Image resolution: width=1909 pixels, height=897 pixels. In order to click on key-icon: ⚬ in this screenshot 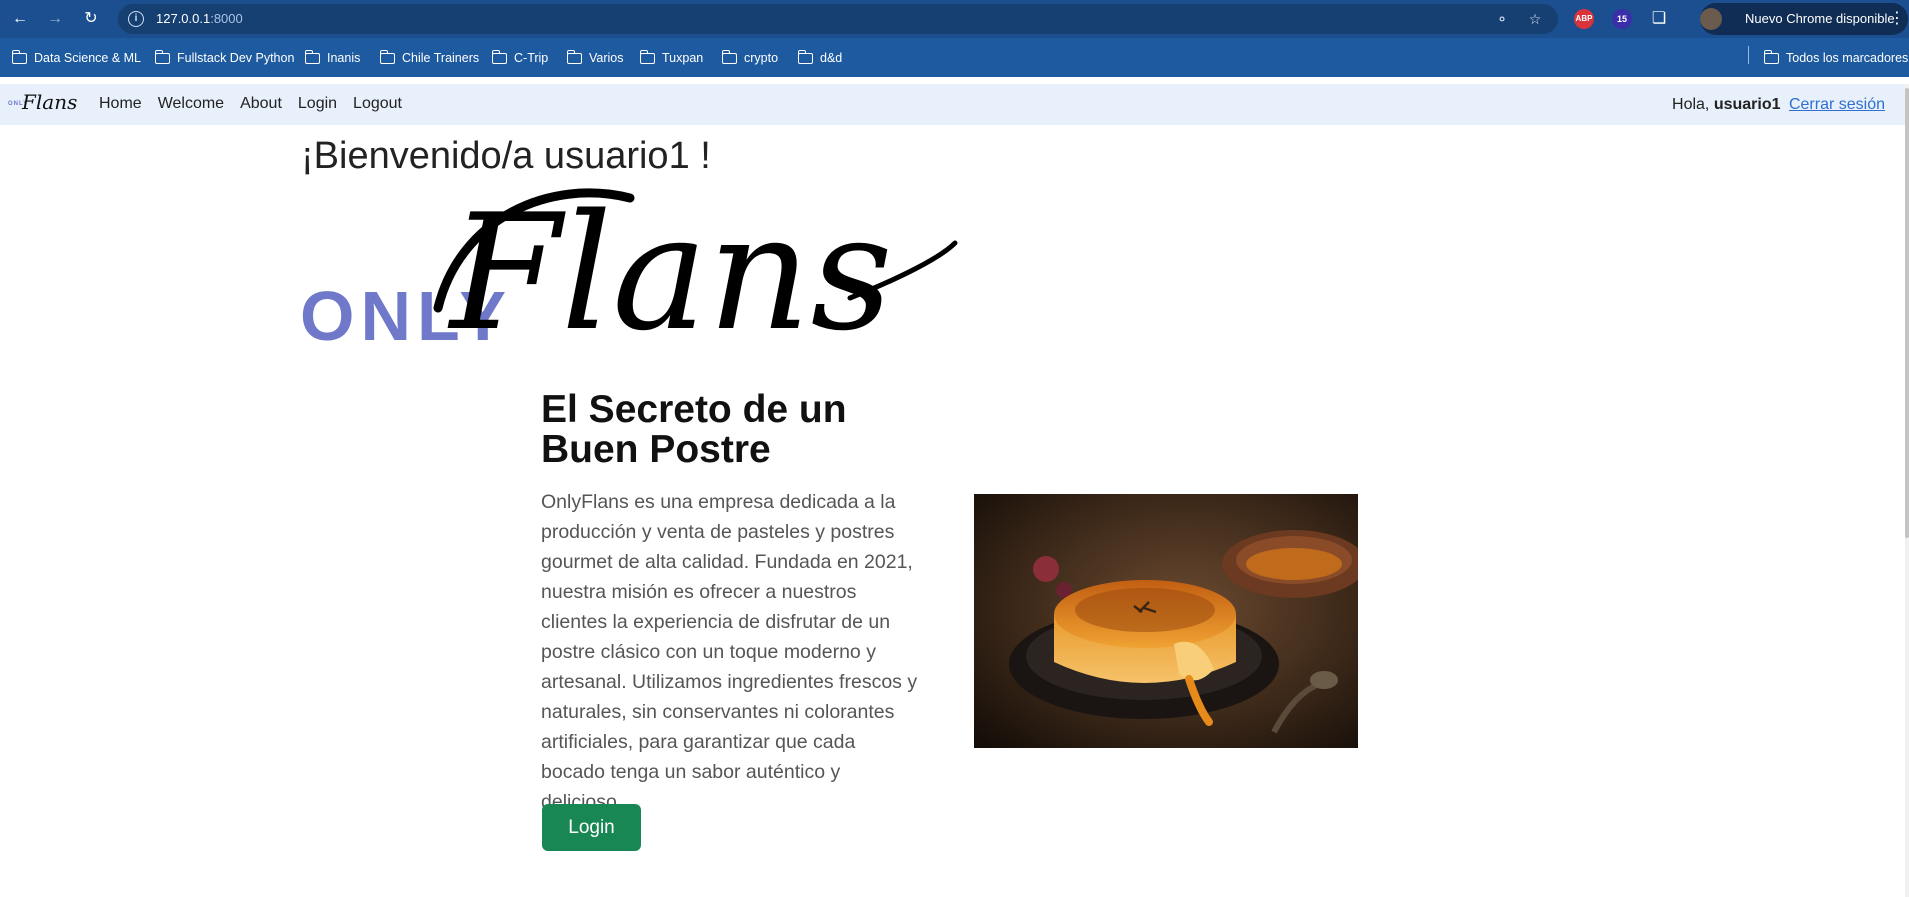, I will do `click(1502, 19)`.